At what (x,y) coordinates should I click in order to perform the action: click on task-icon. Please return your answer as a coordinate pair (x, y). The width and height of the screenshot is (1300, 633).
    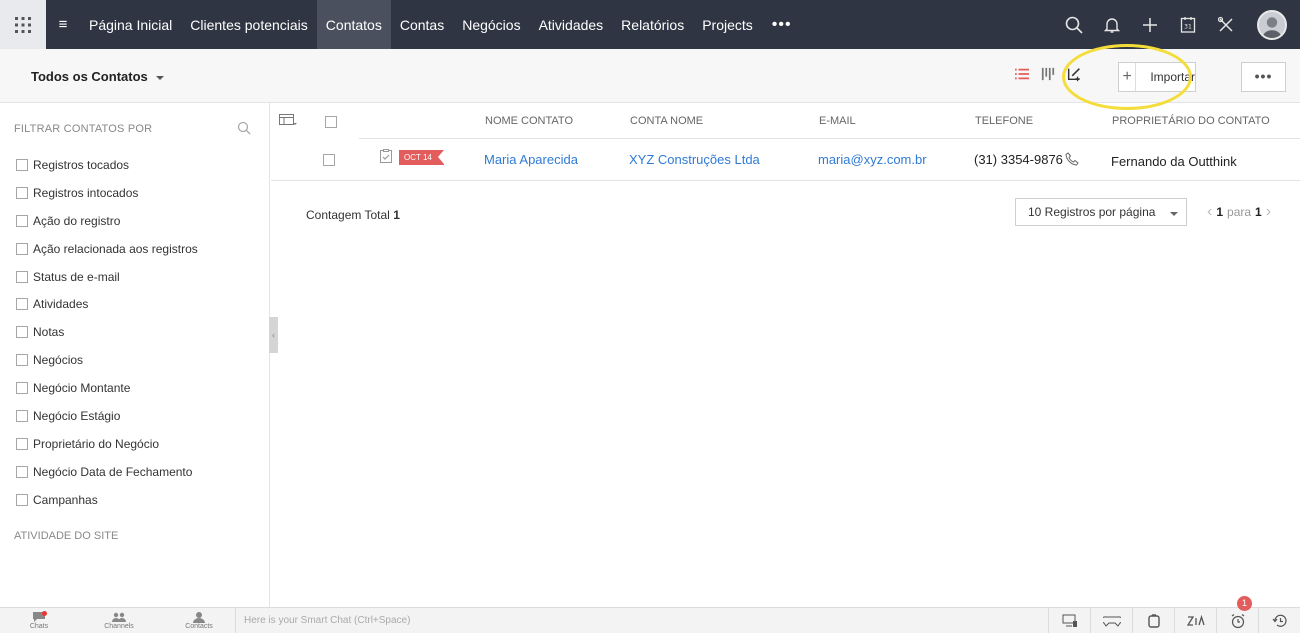
    Looking at the image, I should click on (386, 156).